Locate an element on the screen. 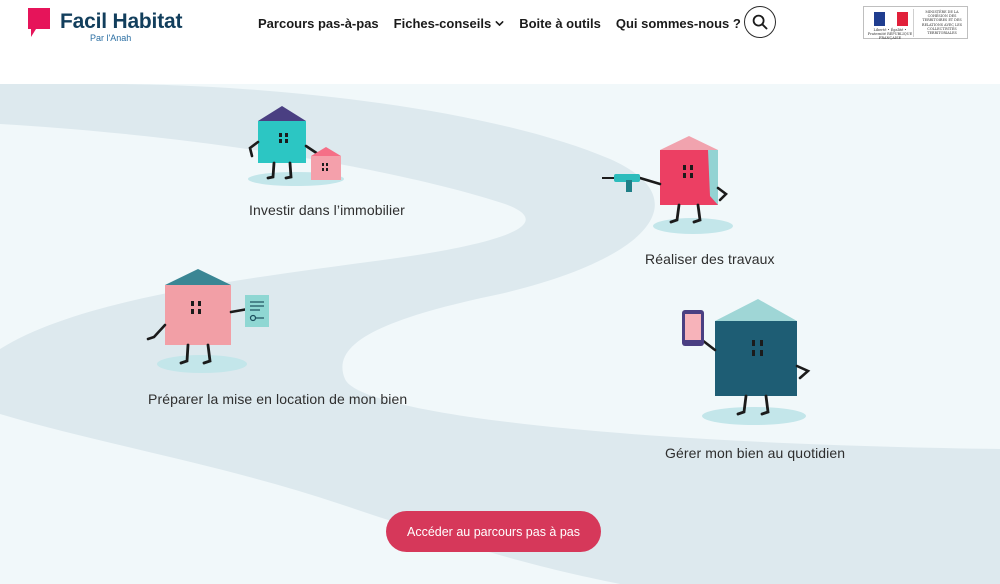  nav-qui-label: Qui sommes-nous ? is located at coordinates (678, 23).